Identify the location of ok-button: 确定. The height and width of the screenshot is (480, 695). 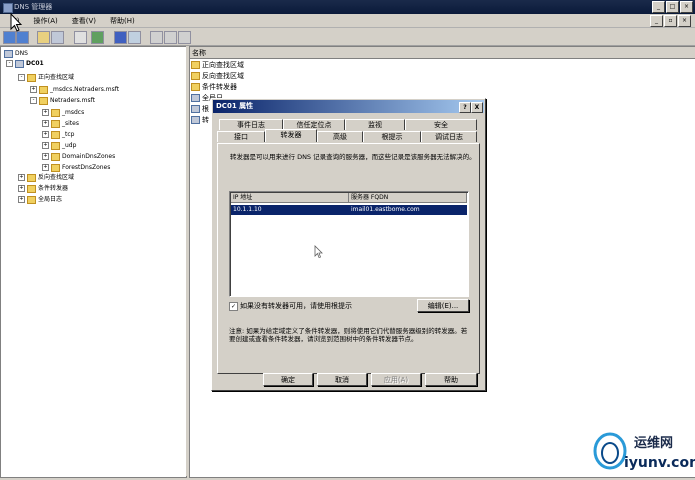
(288, 379).